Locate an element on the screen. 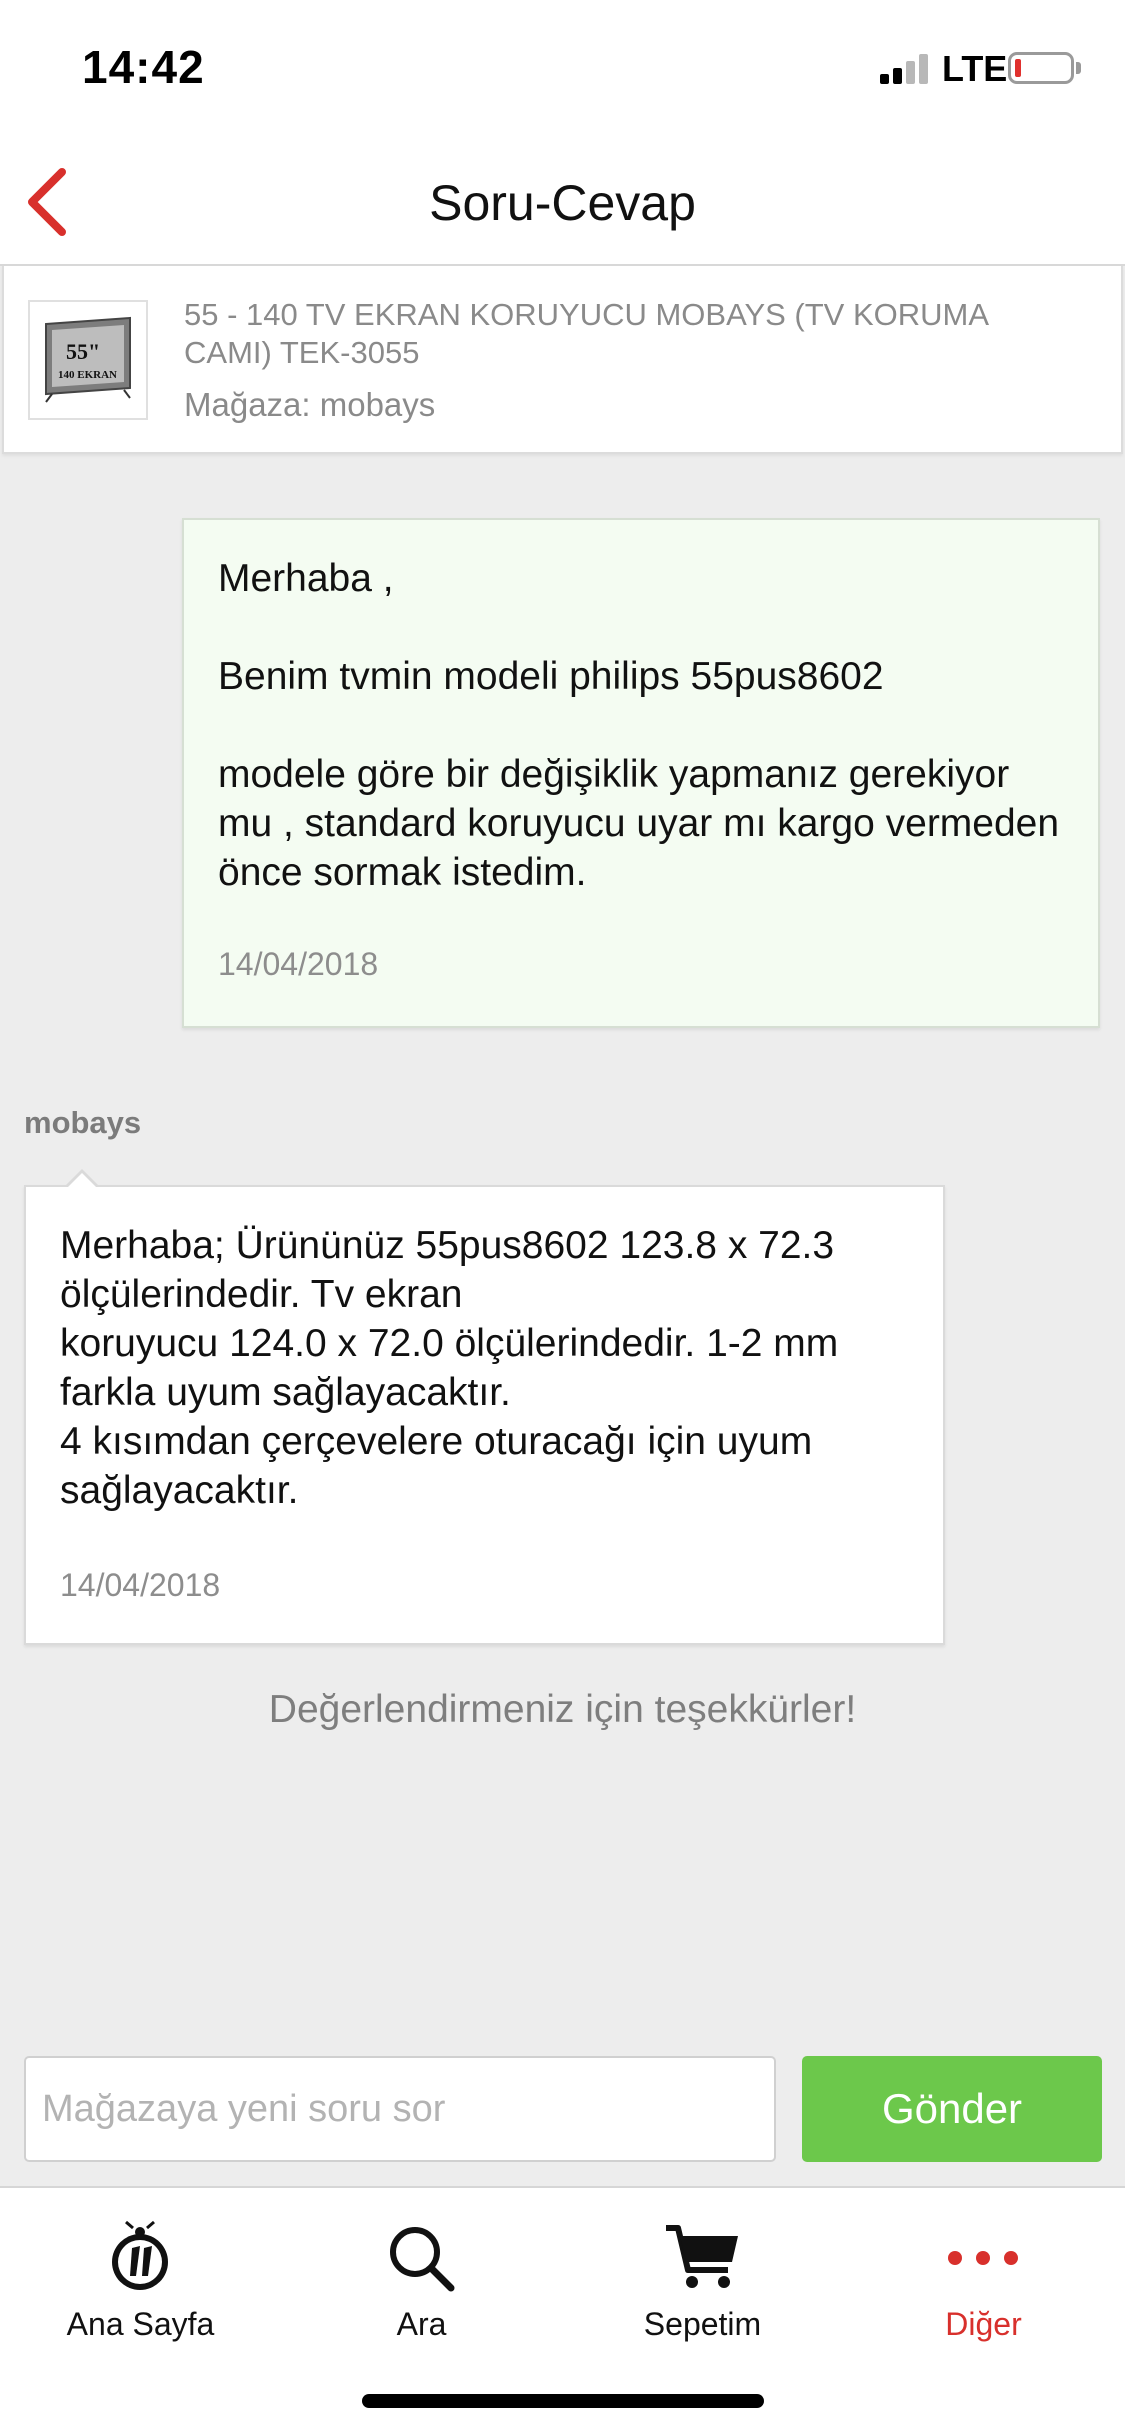 The image size is (1125, 2436). cart-icon is located at coordinates (702, 2256).